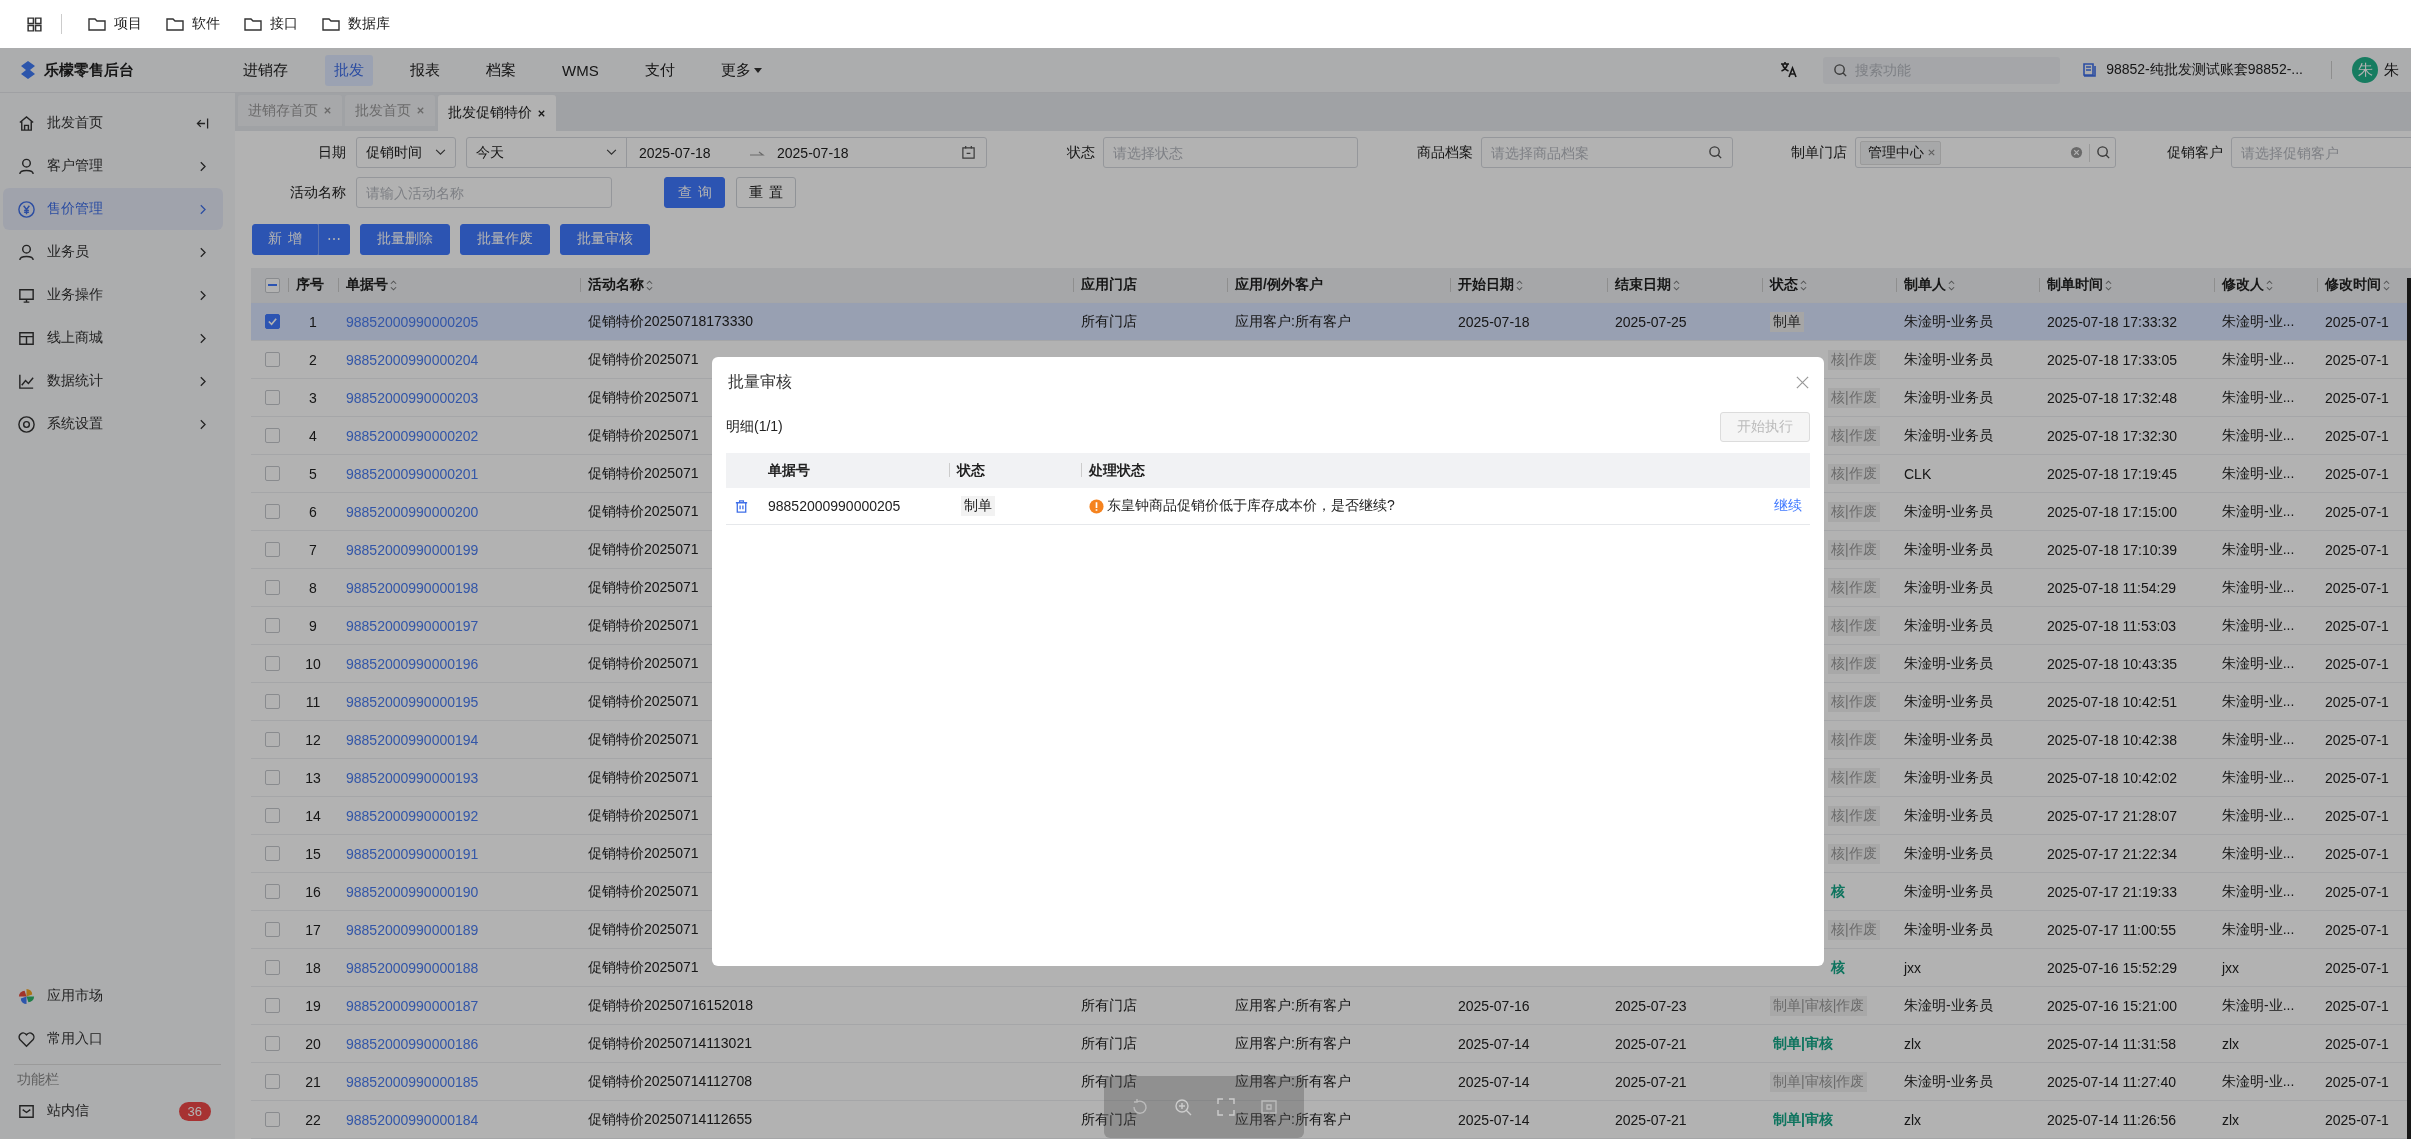 Image resolution: width=2411 pixels, height=1139 pixels. What do you see at coordinates (284, 24) in the screenshot?
I see `bookmark-link: 接口` at bounding box center [284, 24].